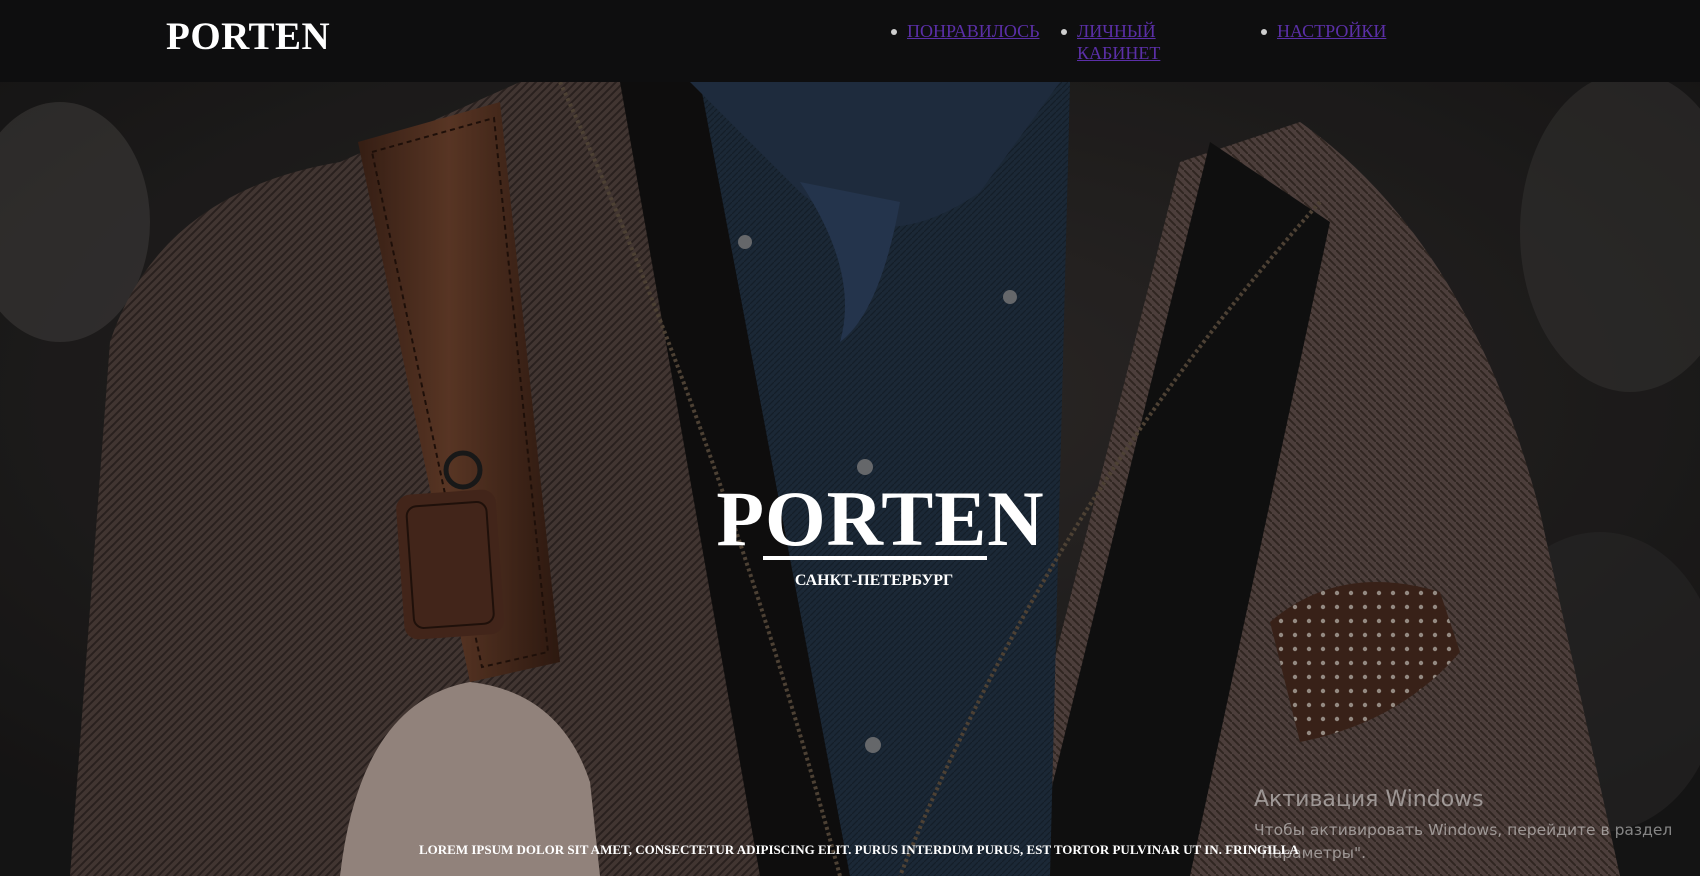 This screenshot has width=1700, height=876. What do you see at coordinates (874, 580) in the screenshot?
I see `hero-subtitle: САНКТ-ПЕТЕРБУРГ` at bounding box center [874, 580].